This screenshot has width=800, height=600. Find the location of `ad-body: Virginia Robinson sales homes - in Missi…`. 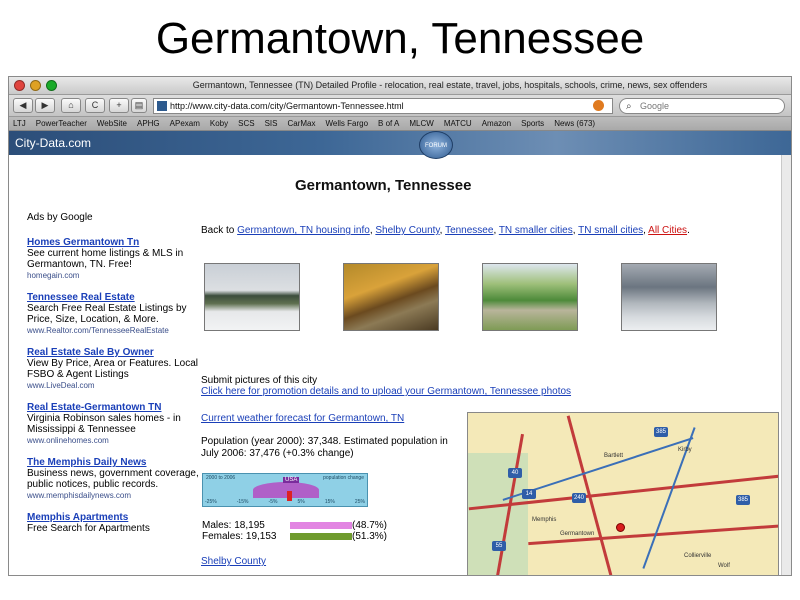

ad-body: Virginia Robinson sales homes - in Missi… is located at coordinates (104, 424).